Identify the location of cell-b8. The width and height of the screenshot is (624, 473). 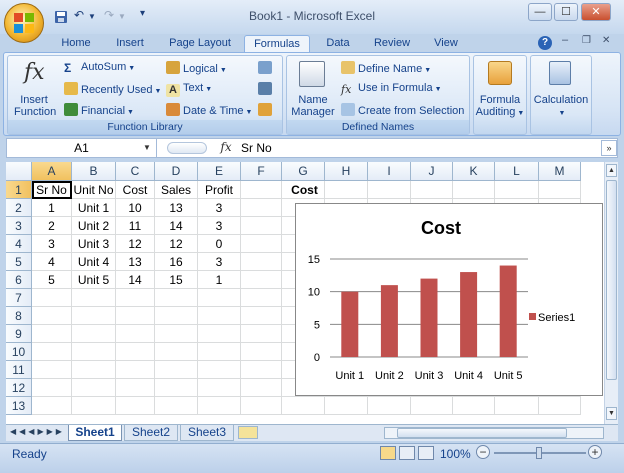
(94, 316).